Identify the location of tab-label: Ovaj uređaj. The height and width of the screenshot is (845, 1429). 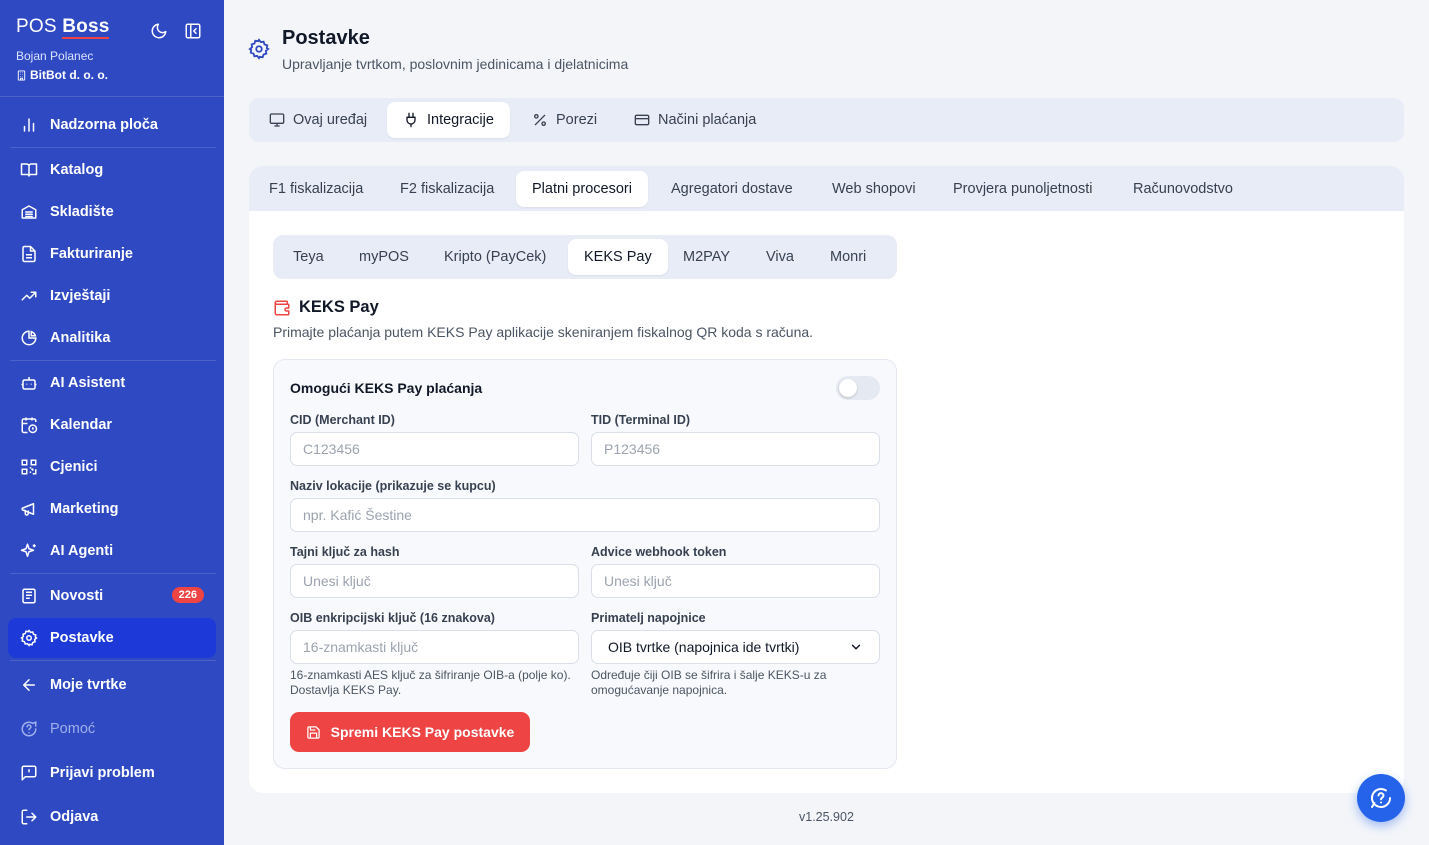
(330, 120).